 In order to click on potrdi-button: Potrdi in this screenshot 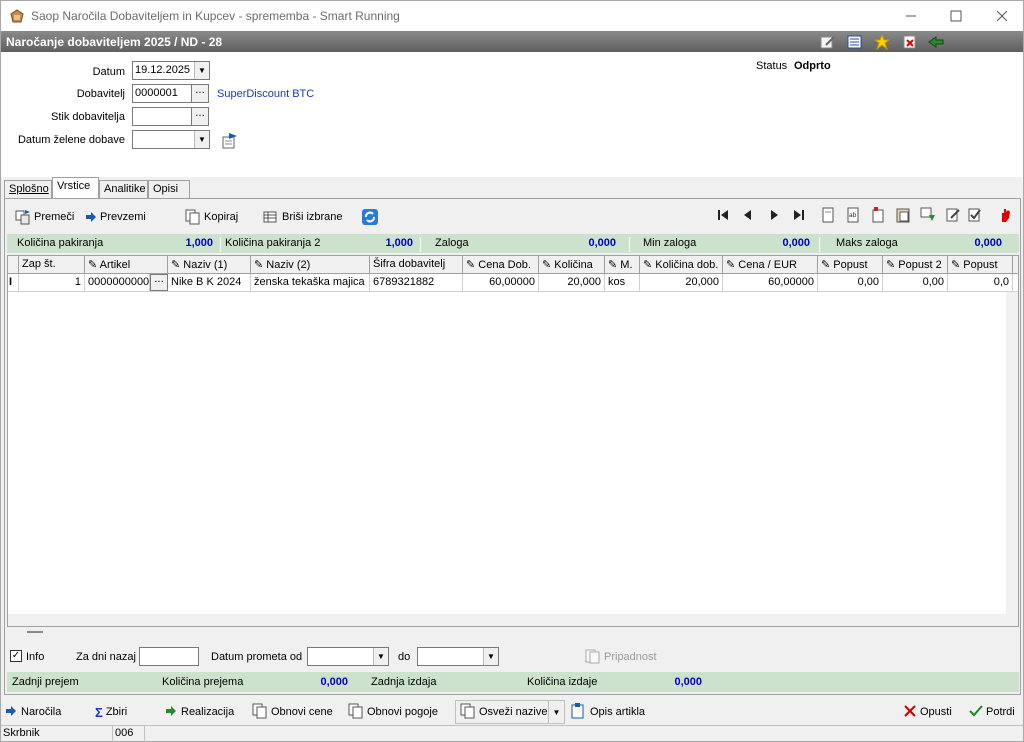, I will do `click(992, 712)`.